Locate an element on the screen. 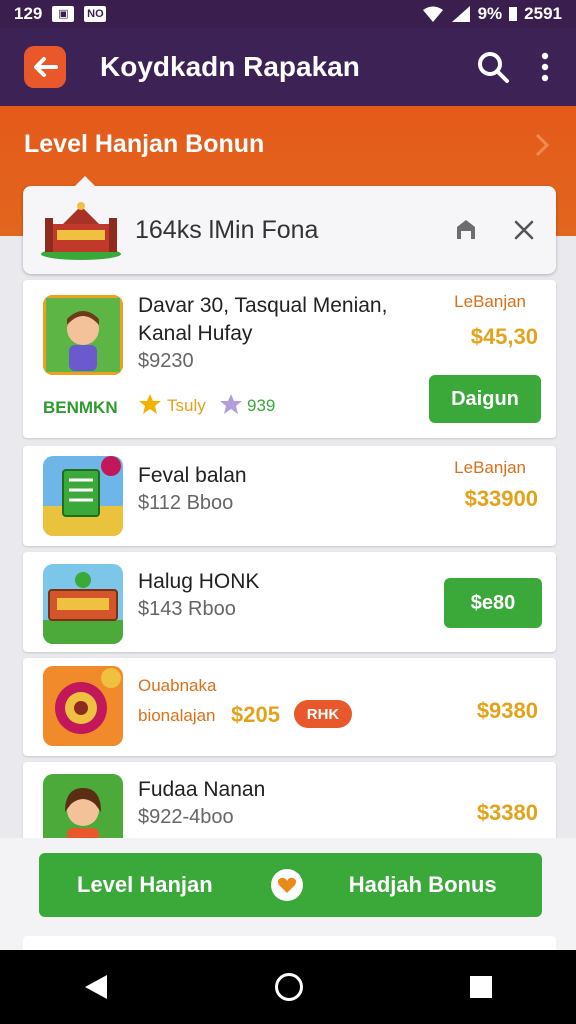 This screenshot has width=576, height=1024. item-price: $205 is located at coordinates (255, 714).